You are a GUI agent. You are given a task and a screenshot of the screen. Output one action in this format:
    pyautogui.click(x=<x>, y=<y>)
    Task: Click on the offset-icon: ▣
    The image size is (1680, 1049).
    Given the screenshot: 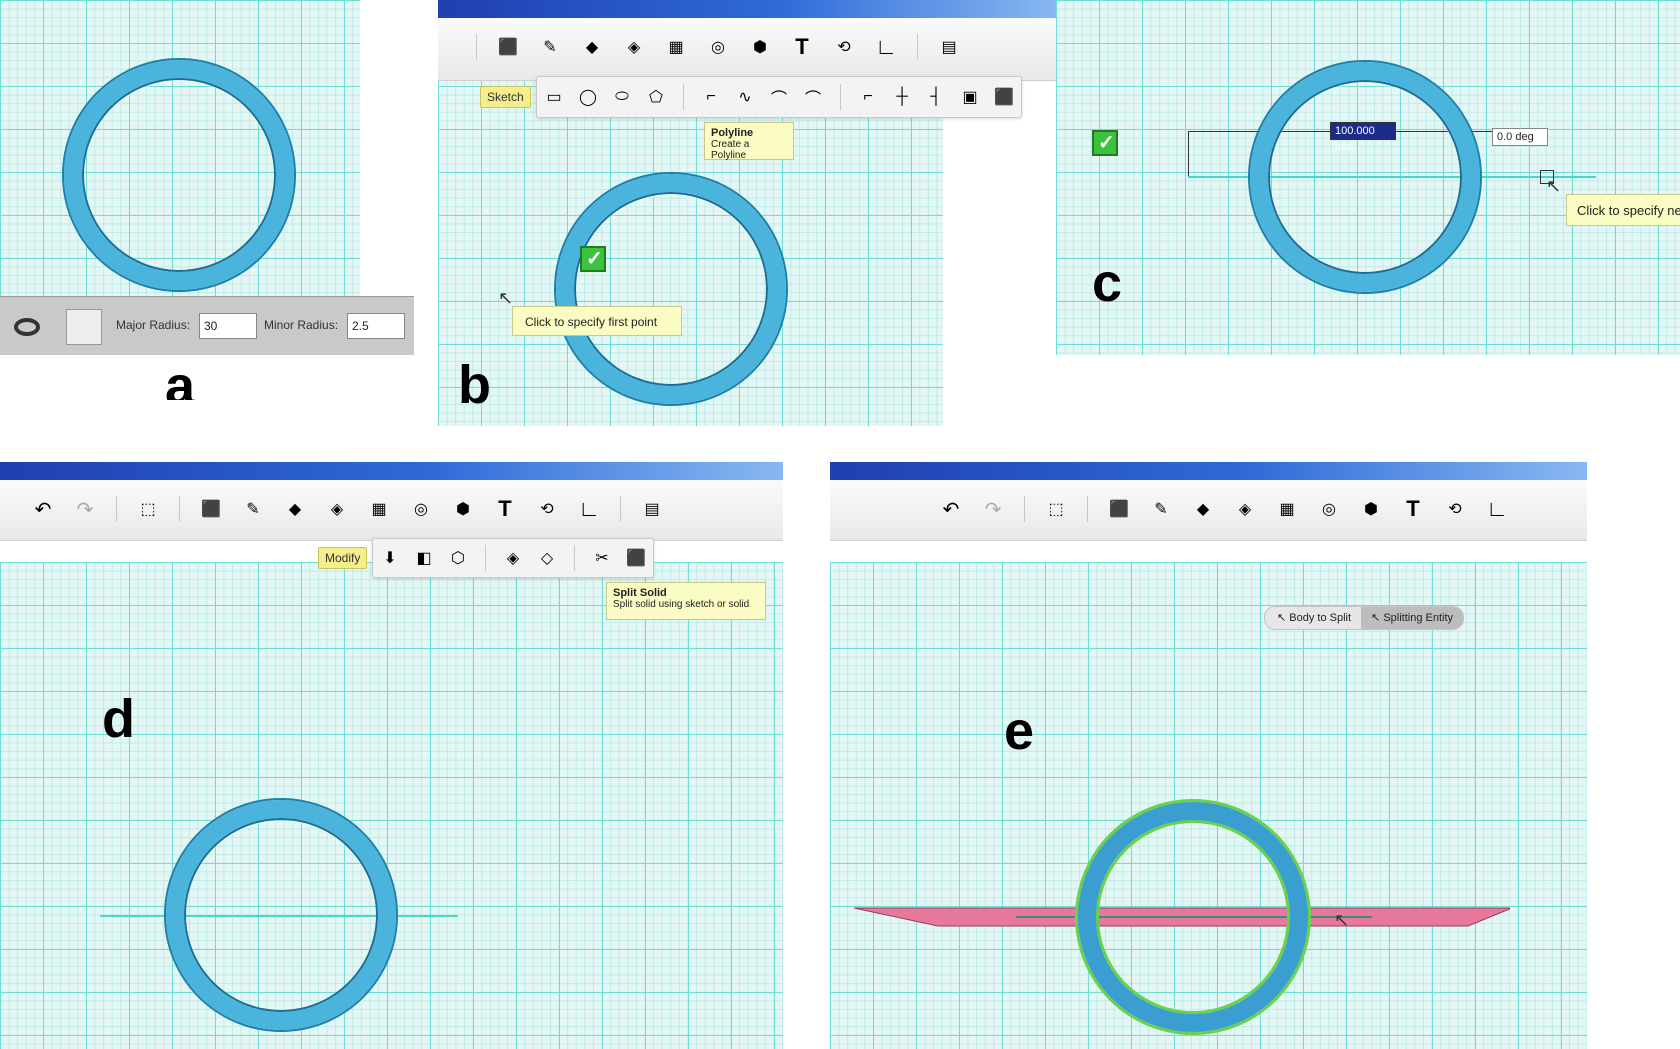 What is the action you would take?
    pyautogui.click(x=970, y=97)
    